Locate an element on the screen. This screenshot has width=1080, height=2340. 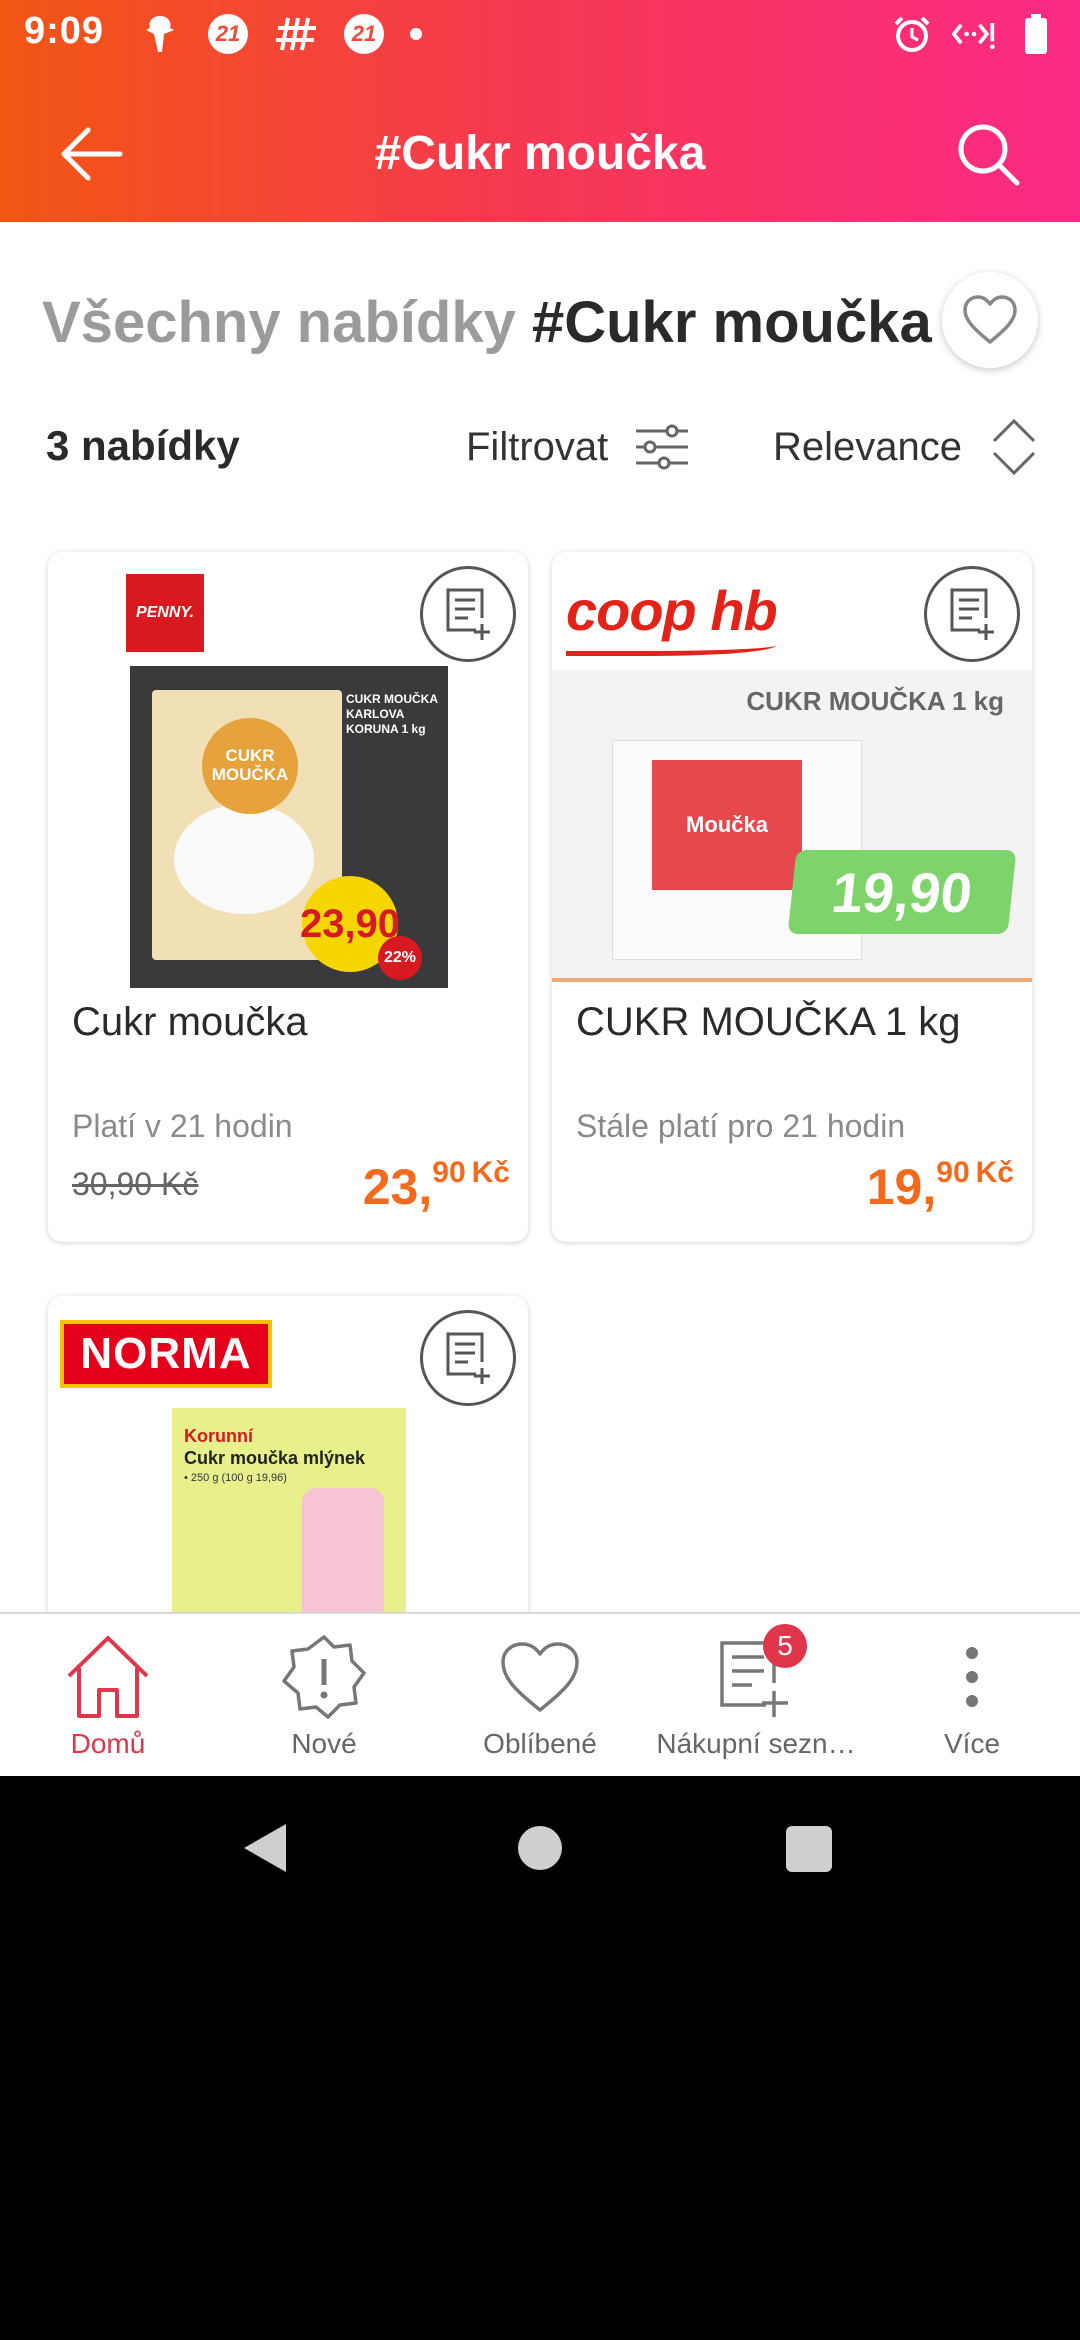
data-icon is located at coordinates (974, 34).